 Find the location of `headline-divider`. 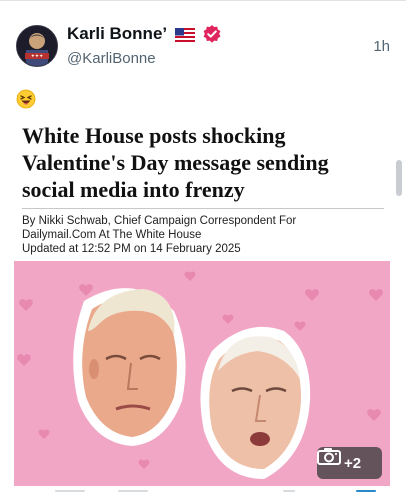

headline-divider is located at coordinates (203, 208).